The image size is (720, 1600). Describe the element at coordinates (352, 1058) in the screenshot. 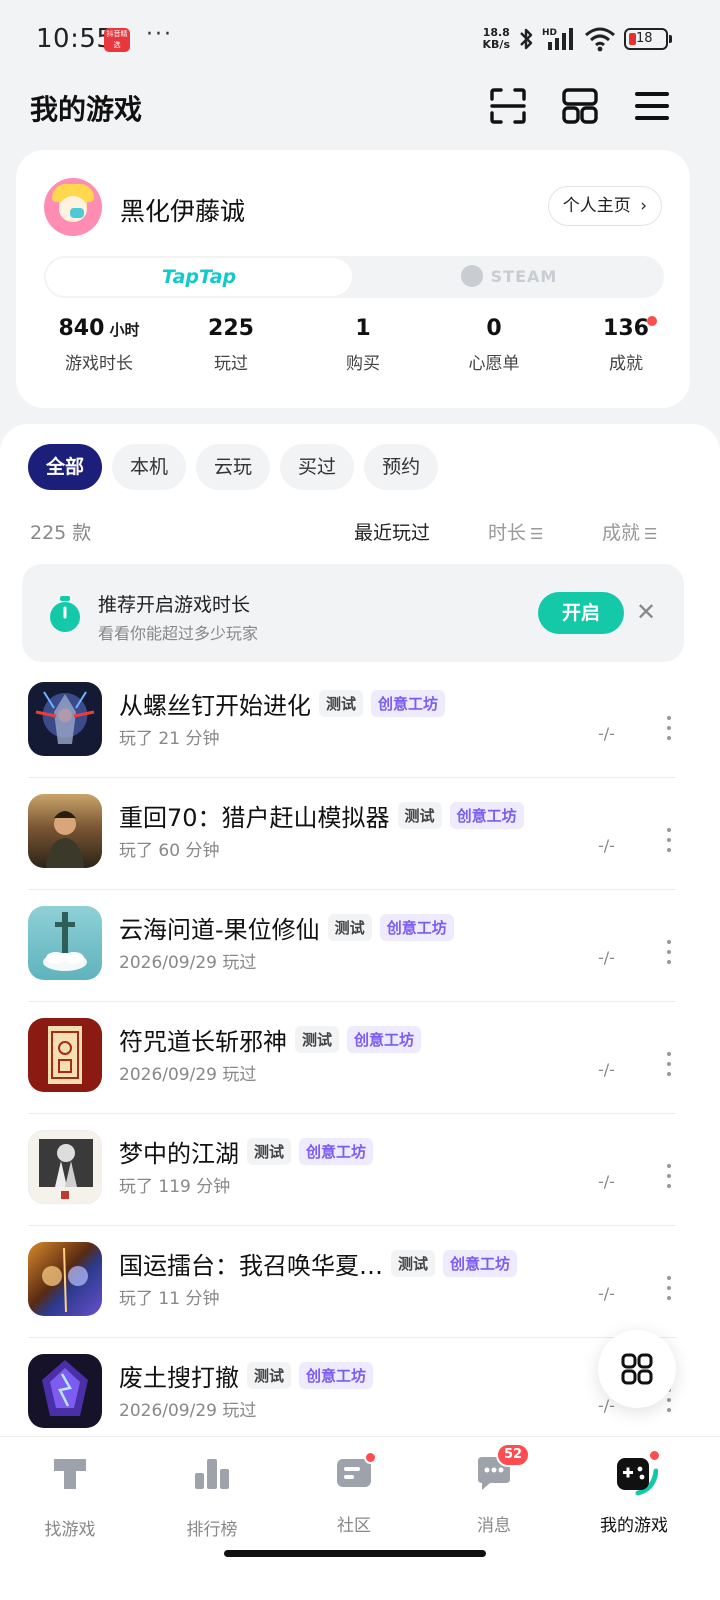

I see `game-row: 符咒道长斩邪神 测试 创意工坊 2026/09/29 玩过 -/-` at that location.